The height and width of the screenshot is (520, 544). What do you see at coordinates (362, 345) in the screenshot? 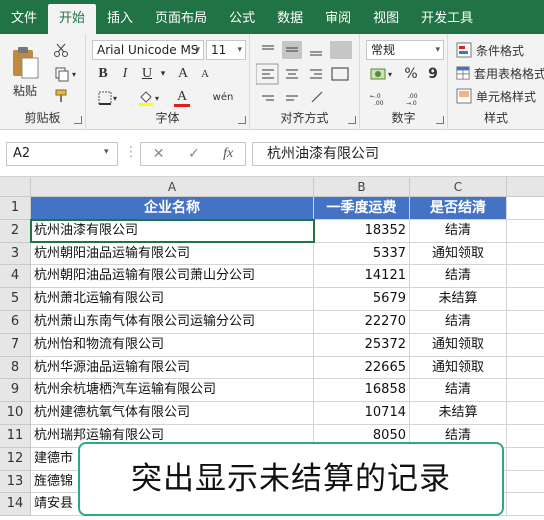
I see `table-cell: 25372` at bounding box center [362, 345].